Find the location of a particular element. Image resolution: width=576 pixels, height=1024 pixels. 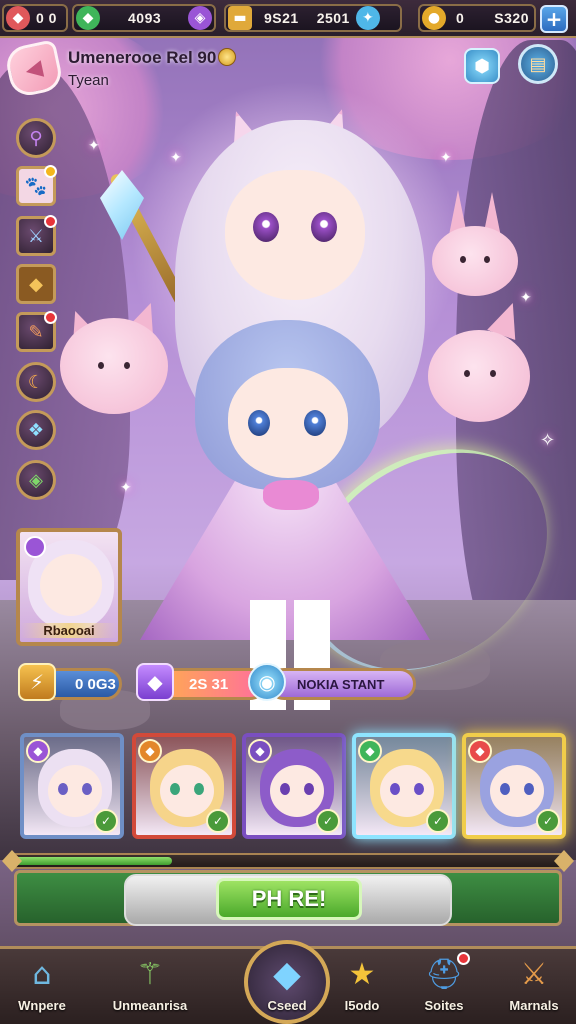

portrait-face is located at coordinates (71, 585).